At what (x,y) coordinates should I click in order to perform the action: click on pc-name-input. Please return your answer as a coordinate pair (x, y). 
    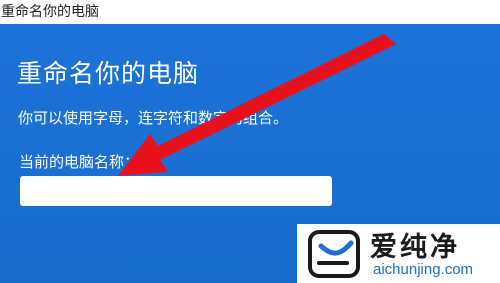
    Looking at the image, I should click on (176, 191).